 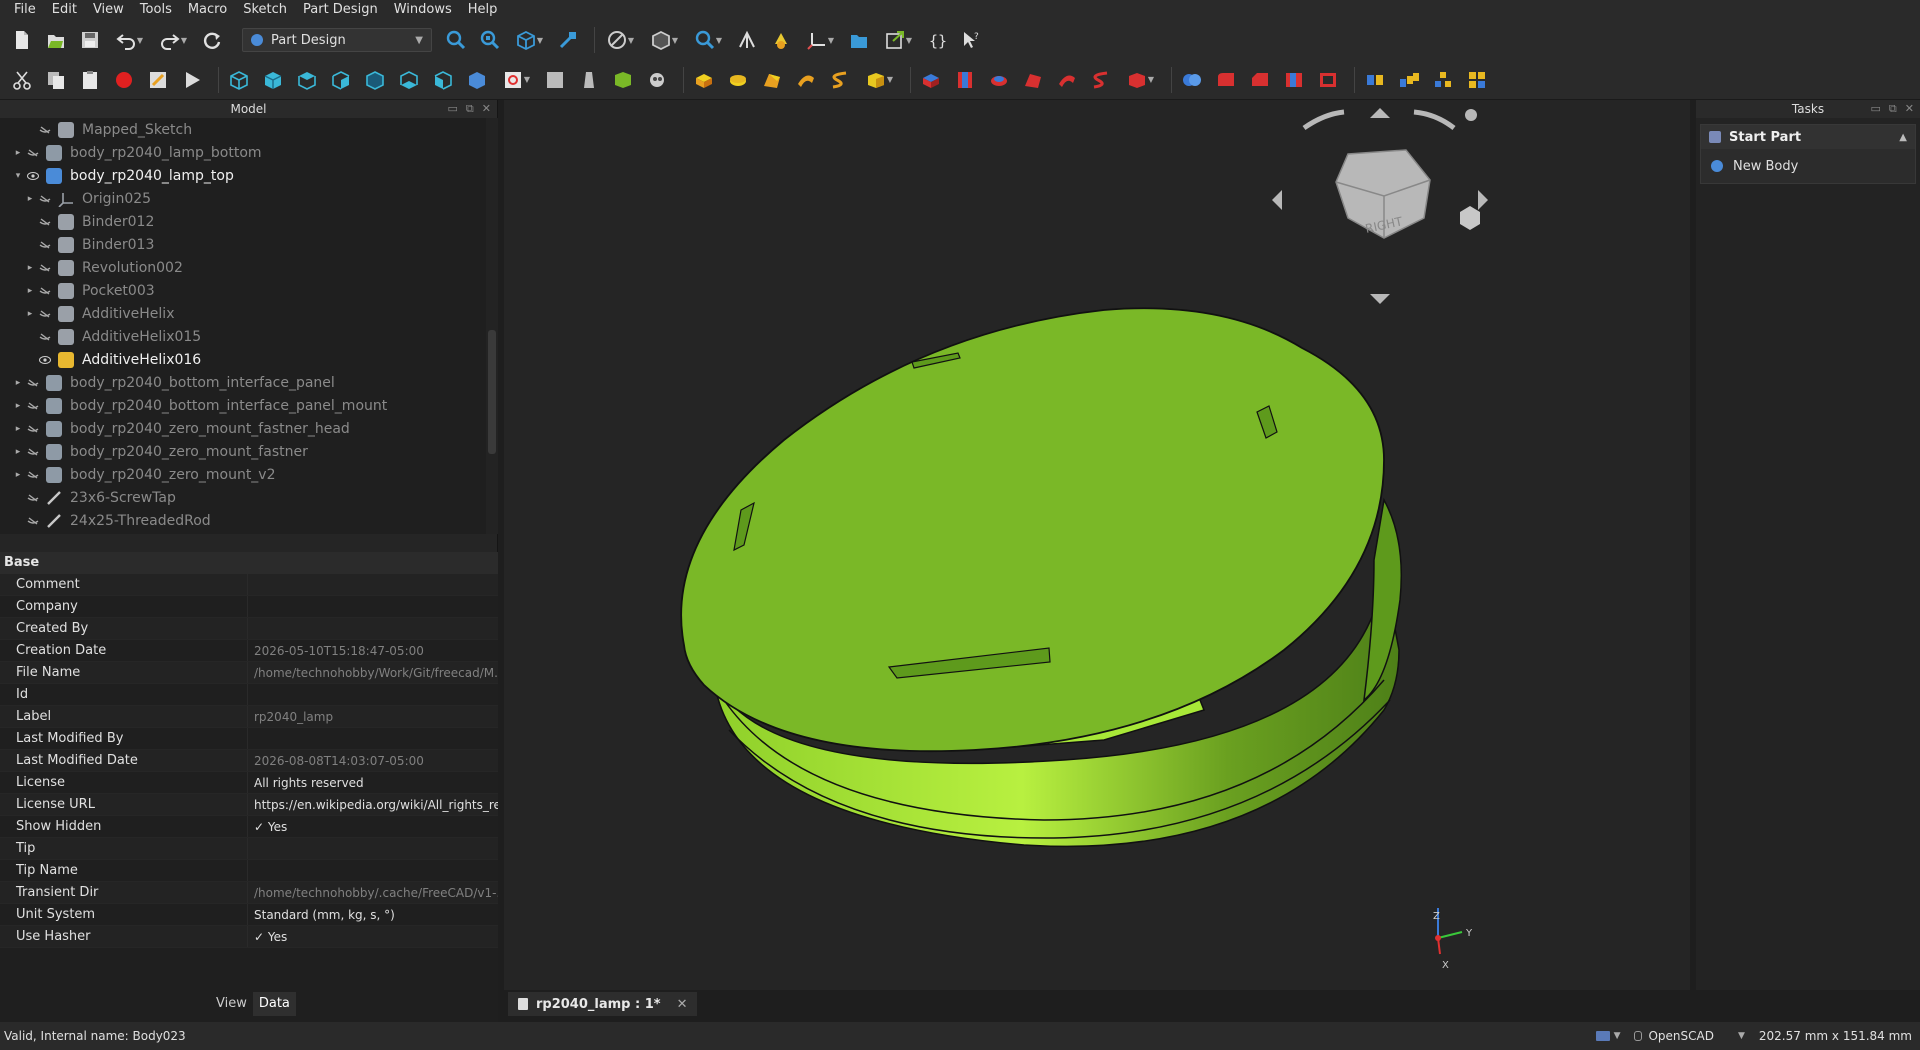 I want to click on tree-item: Binder012, so click(x=243, y=221).